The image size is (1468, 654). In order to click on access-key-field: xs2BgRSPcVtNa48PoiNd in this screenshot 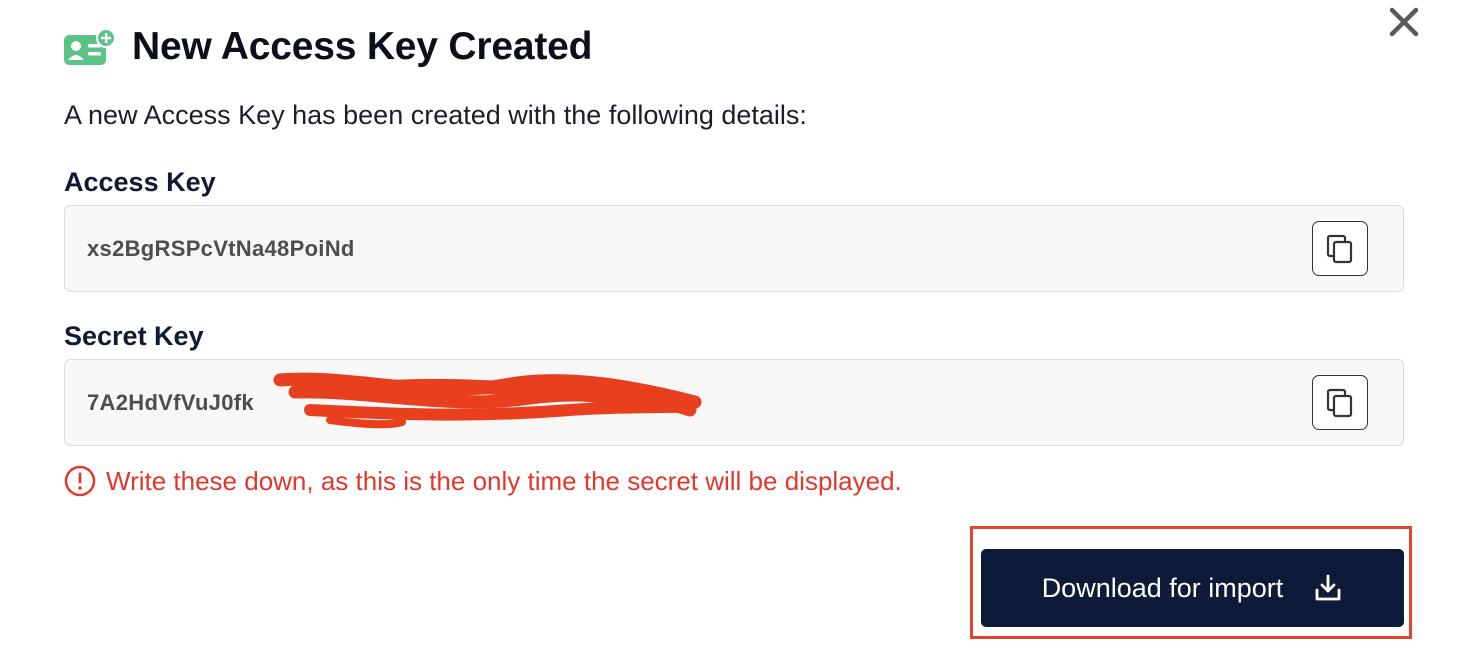, I will do `click(734, 248)`.